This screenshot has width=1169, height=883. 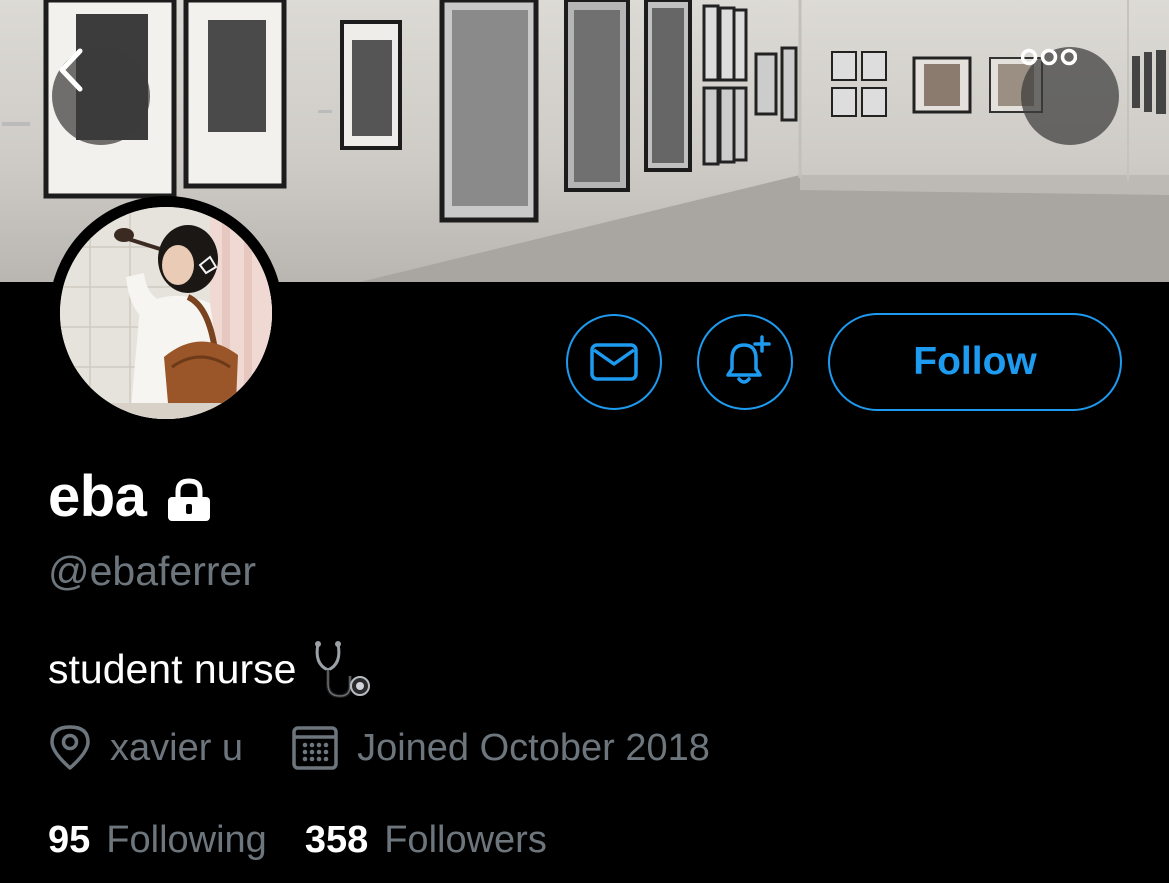 What do you see at coordinates (748, 359) in the screenshot?
I see `bell-plus-icon` at bounding box center [748, 359].